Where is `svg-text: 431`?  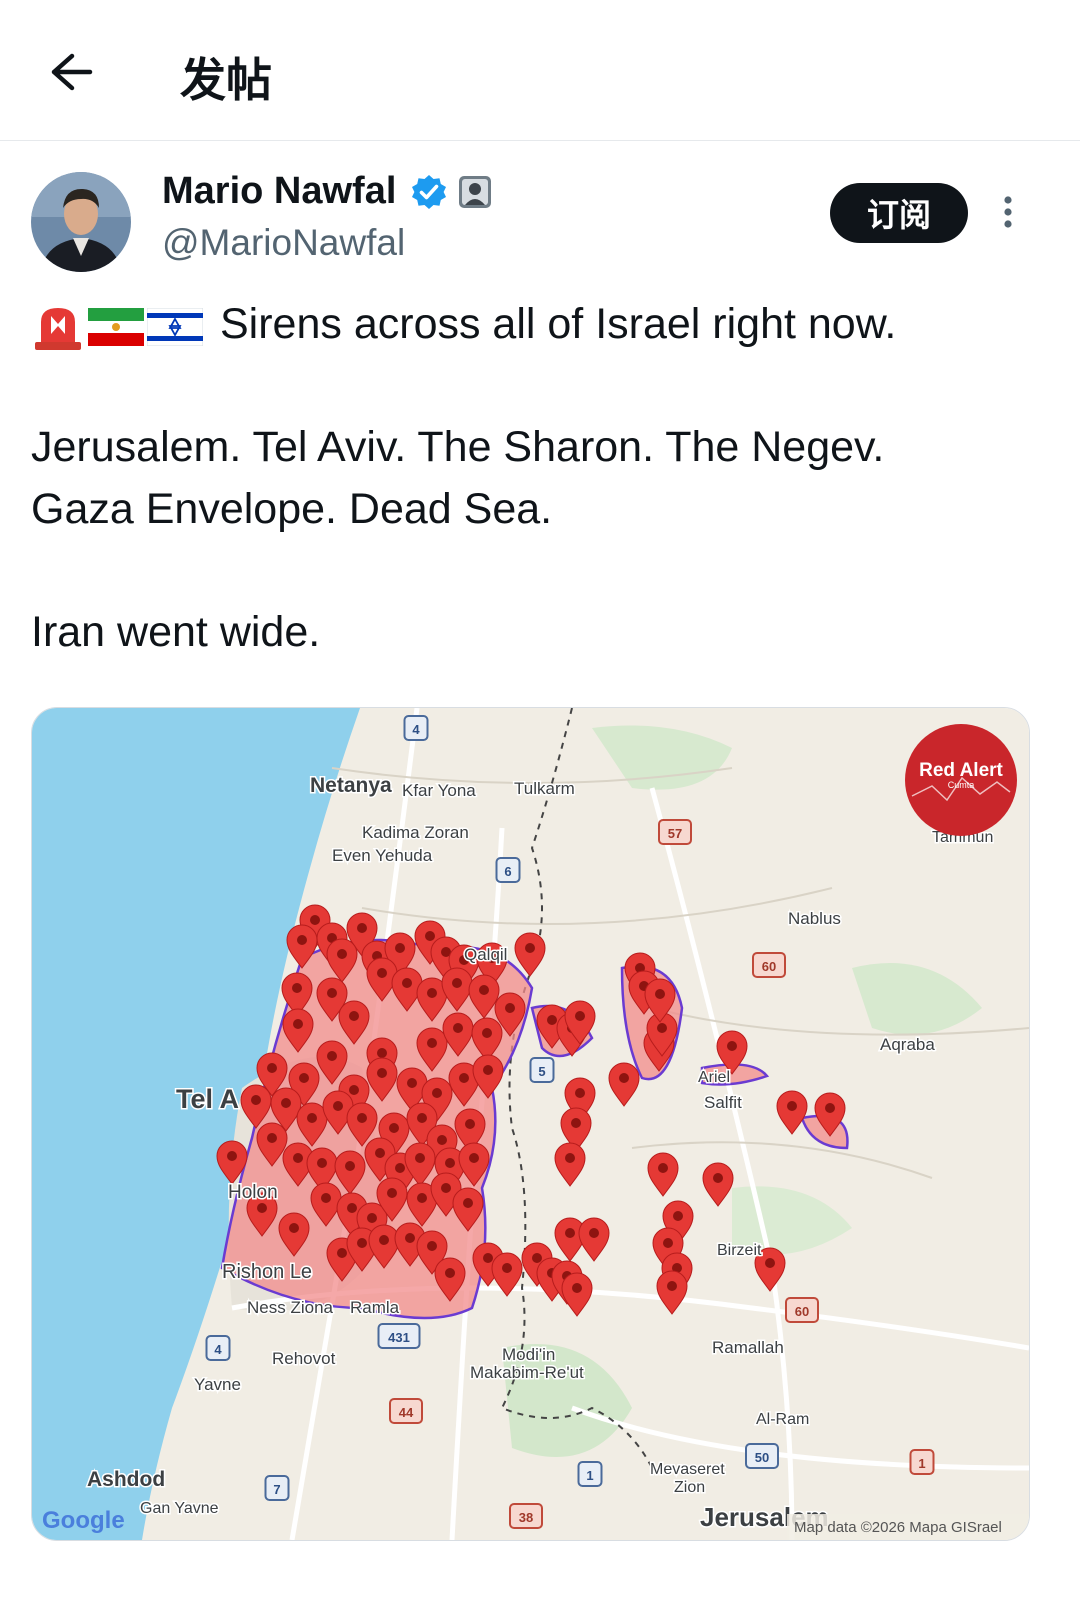
svg-text: 431 is located at coordinates (399, 1337).